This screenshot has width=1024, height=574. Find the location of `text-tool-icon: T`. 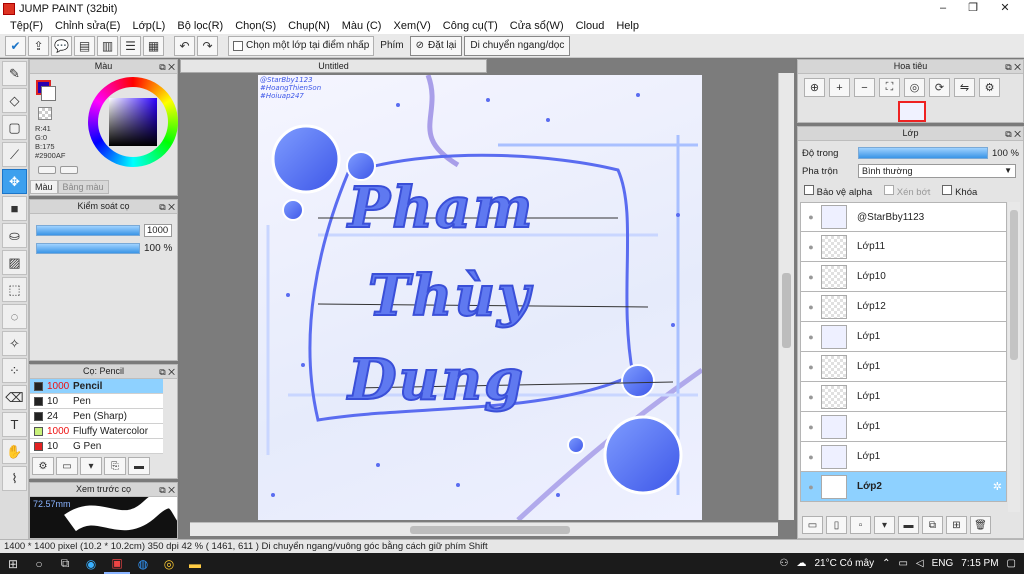

text-tool-icon: T is located at coordinates (14, 424).